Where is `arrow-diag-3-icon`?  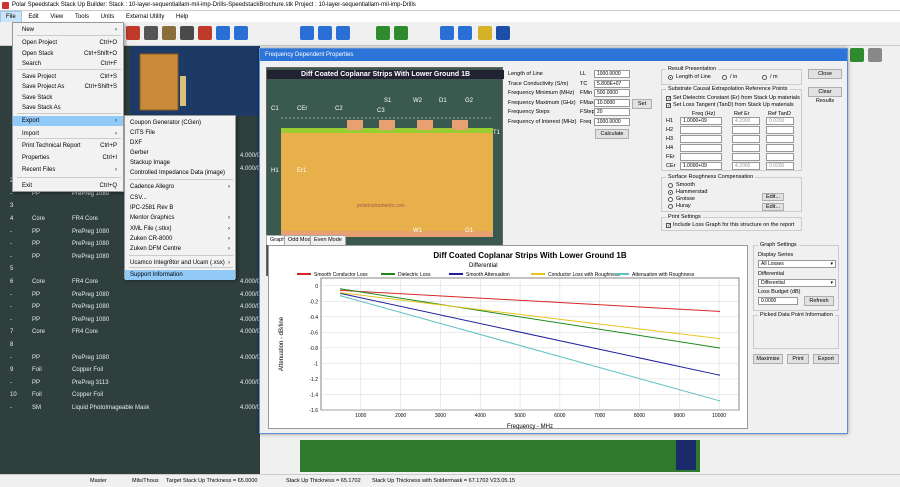
arrow-diag-3-icon is located at coordinates (343, 33).